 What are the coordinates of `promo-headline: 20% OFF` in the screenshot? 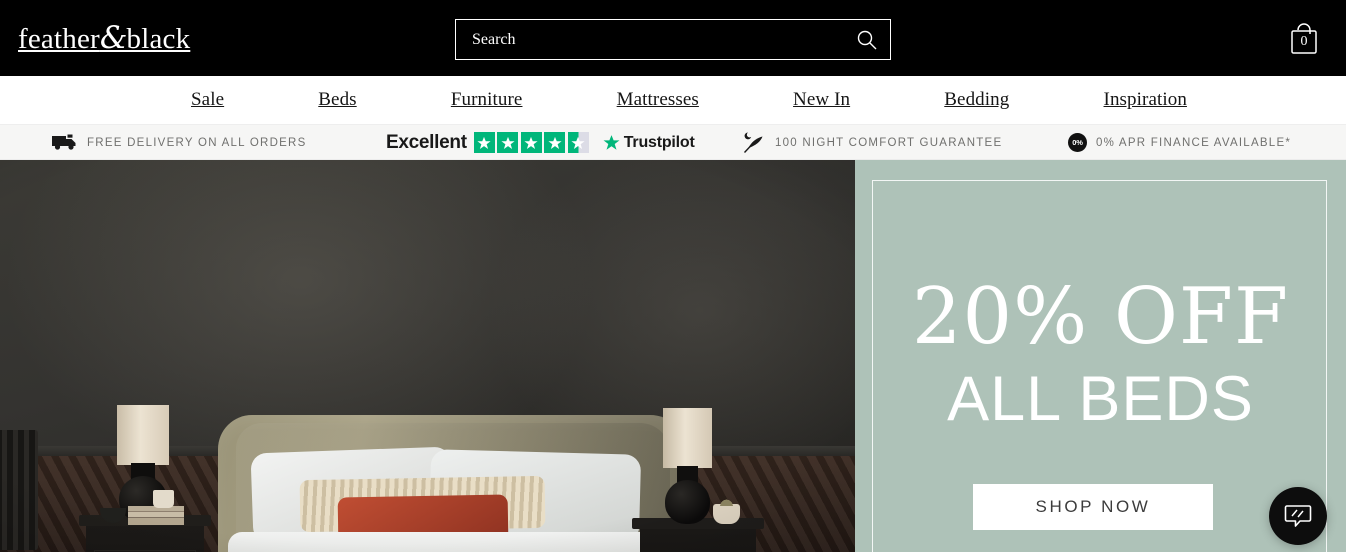 It's located at (1100, 317).